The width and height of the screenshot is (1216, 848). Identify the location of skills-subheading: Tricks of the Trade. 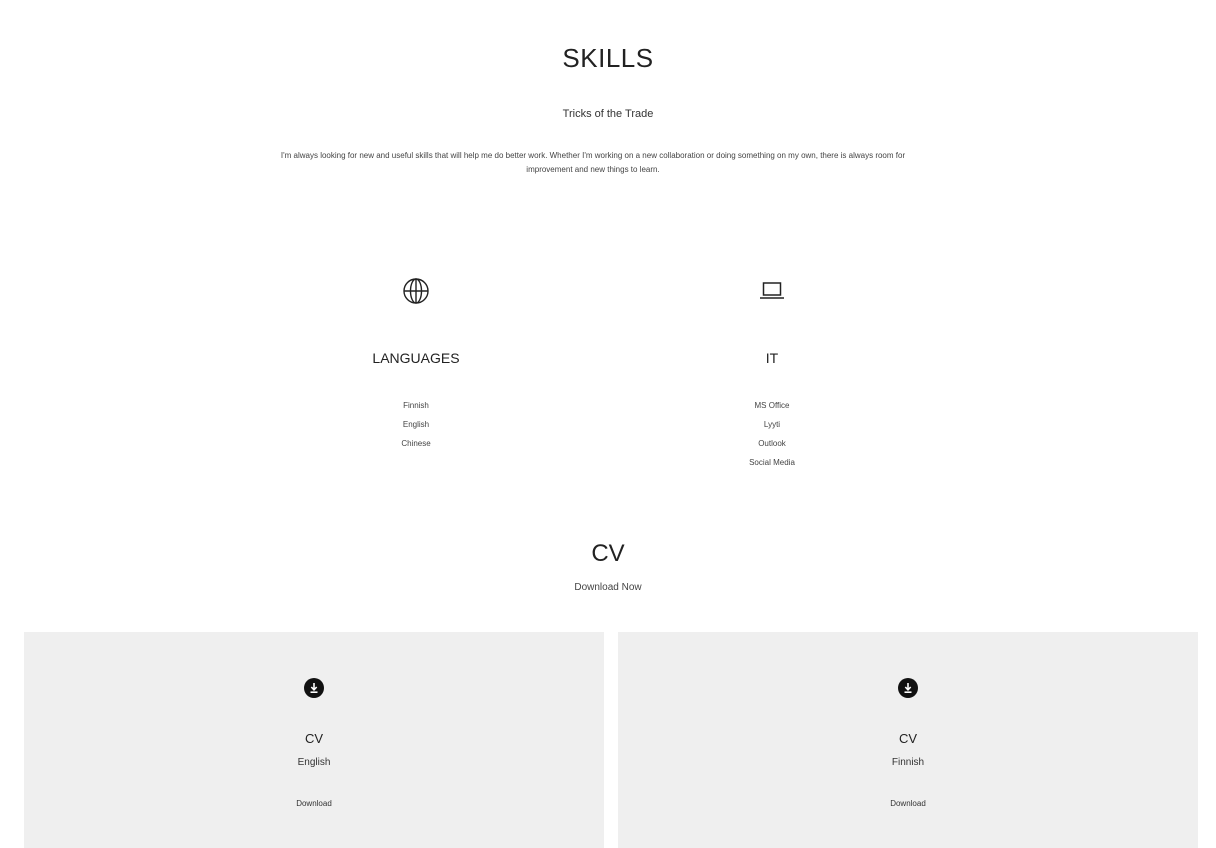
(608, 114).